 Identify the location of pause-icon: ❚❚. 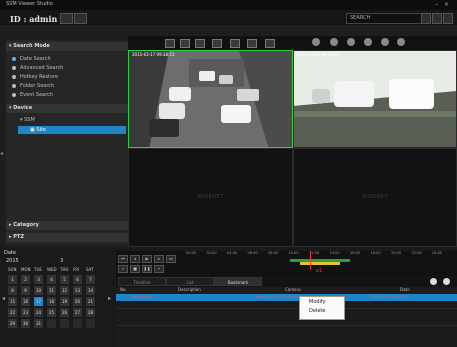
(147, 269).